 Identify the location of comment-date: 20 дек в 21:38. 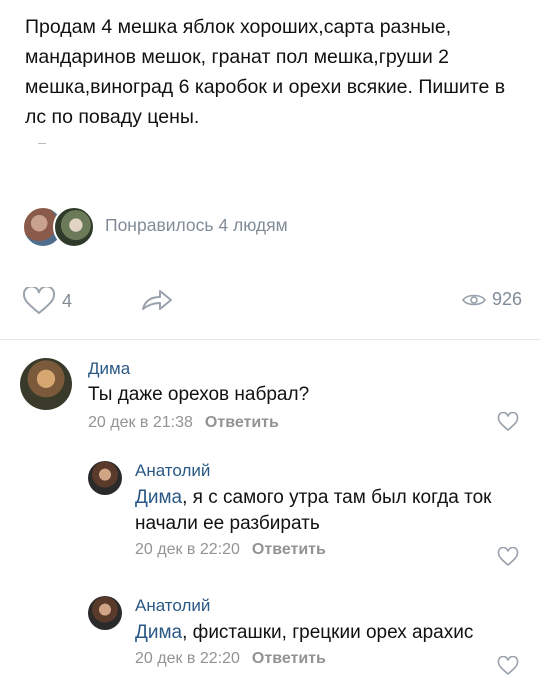
(140, 422).